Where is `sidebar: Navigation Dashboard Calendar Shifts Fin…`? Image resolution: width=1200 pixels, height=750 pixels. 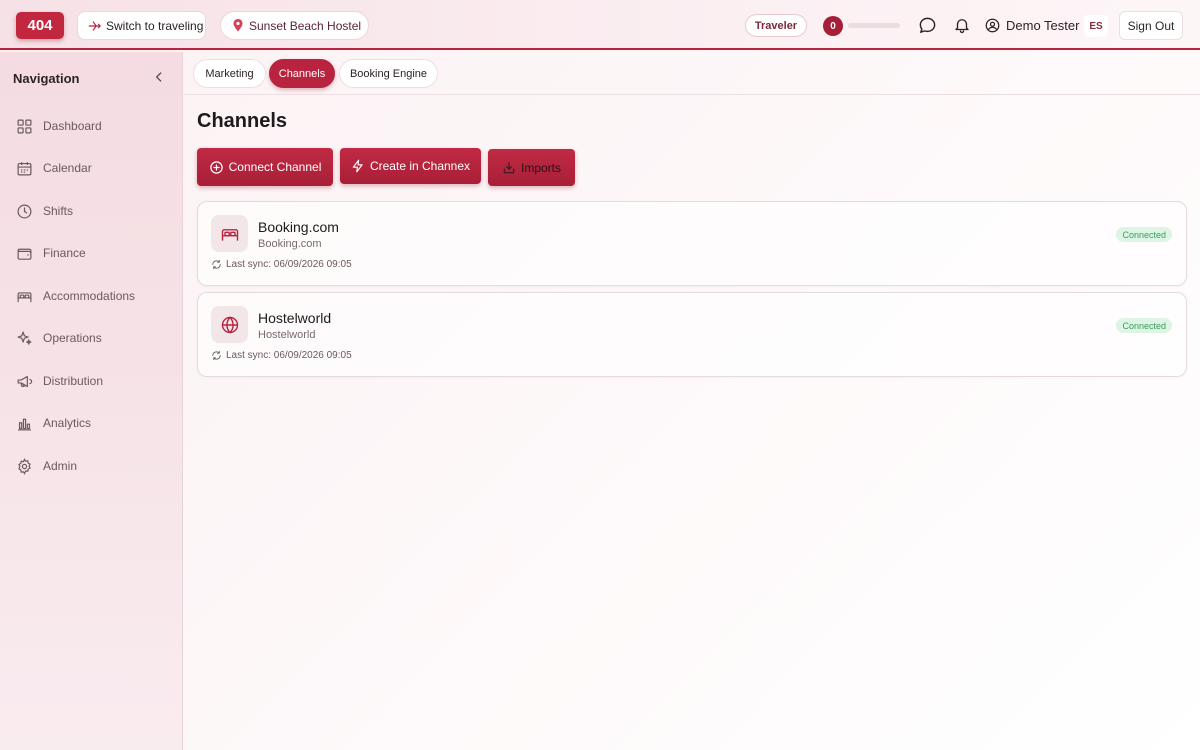 sidebar: Navigation Dashboard Calendar Shifts Fin… is located at coordinates (91, 401).